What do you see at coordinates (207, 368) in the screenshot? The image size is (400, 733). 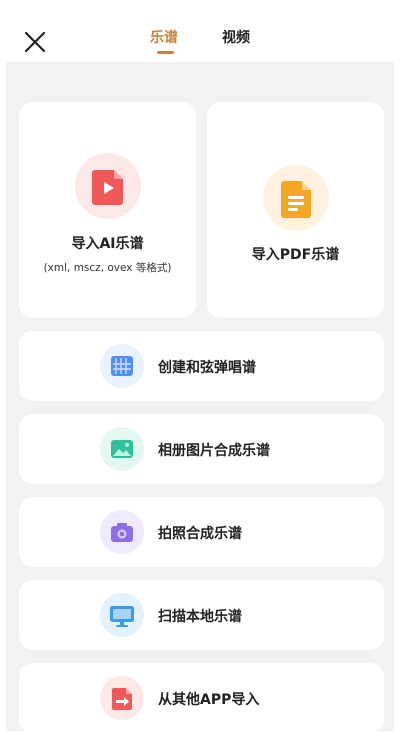 I see `menu-item-label: 创建和弦弹唱谱` at bounding box center [207, 368].